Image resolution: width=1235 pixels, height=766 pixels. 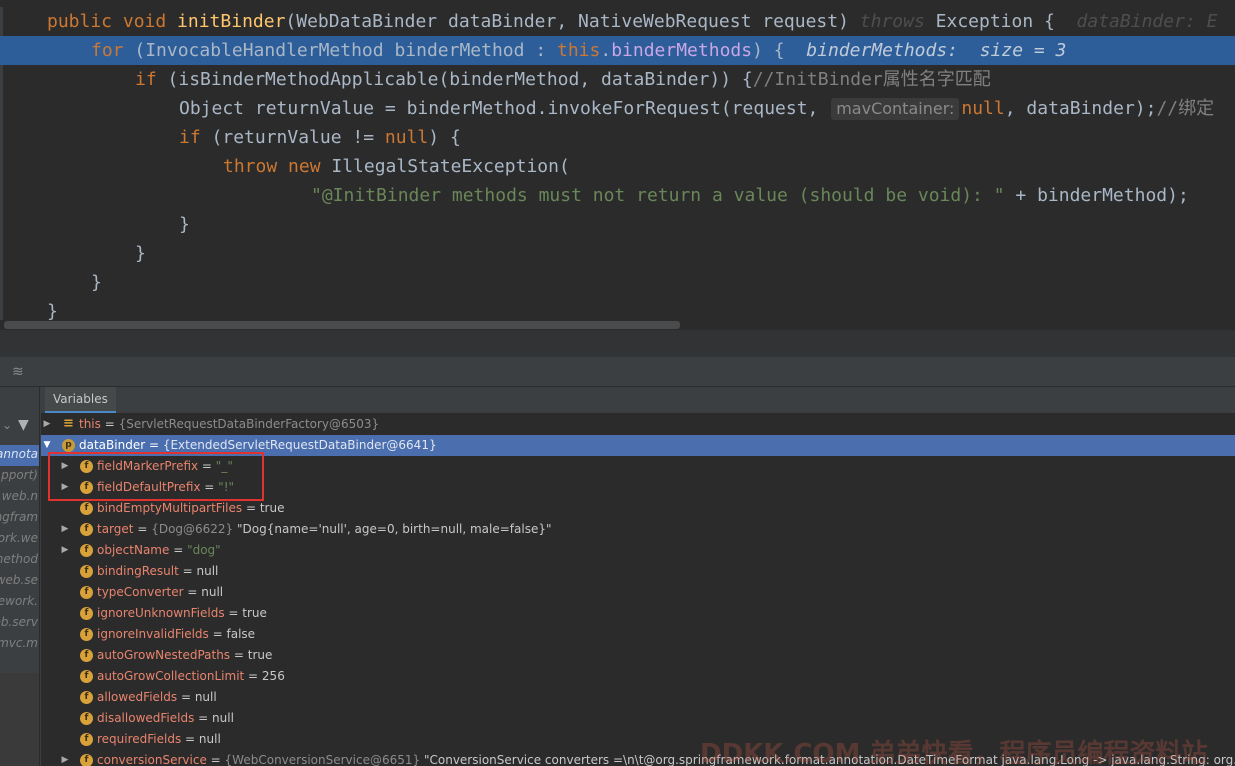 I want to click on collapse-arrow-icon: ▼, so click(x=47, y=445).